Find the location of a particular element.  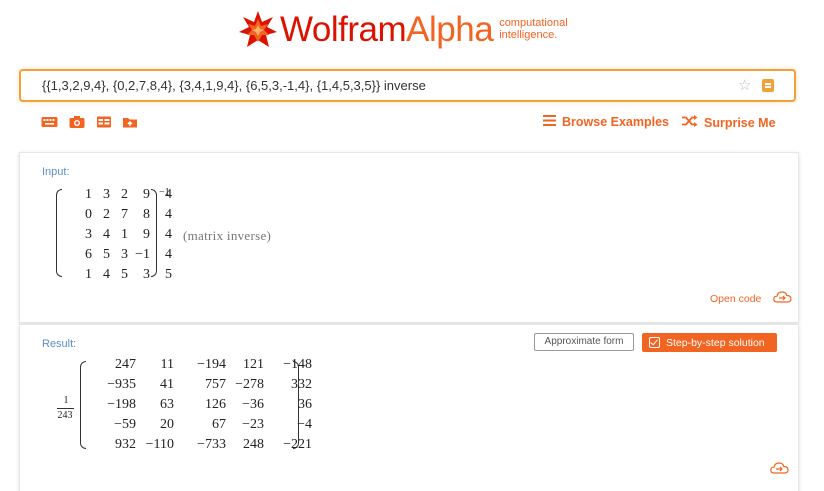

result-matrix-cell: −148 is located at coordinates (297, 364).